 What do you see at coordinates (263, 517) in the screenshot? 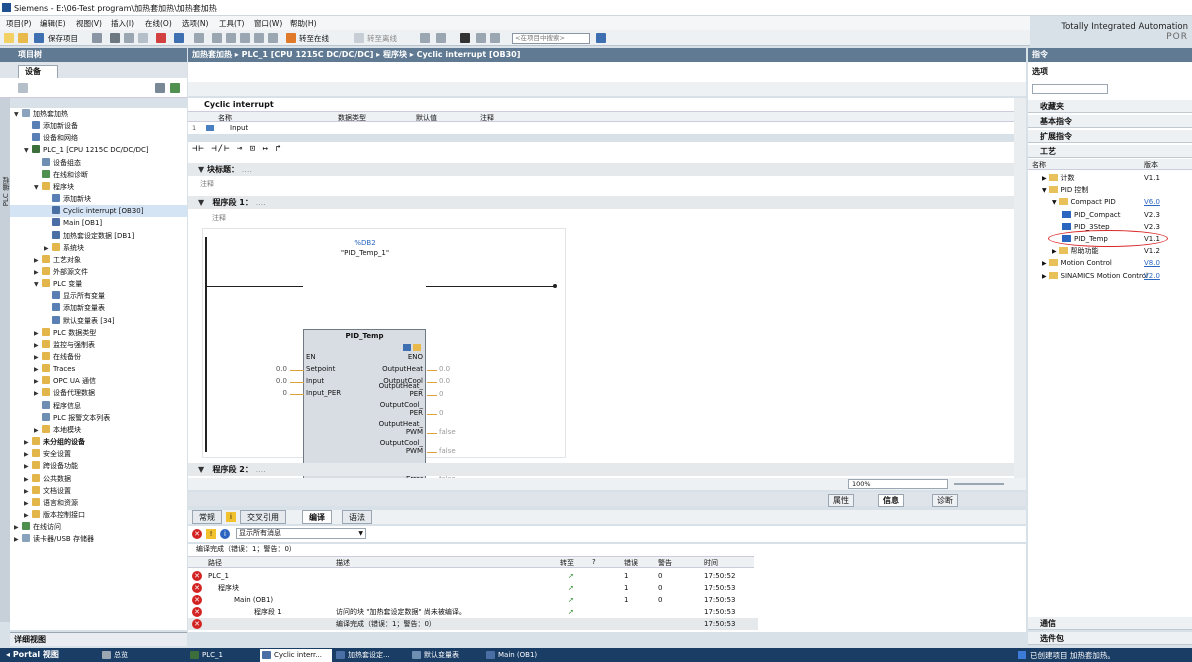
I see `cross-reference-tab: 交叉引用` at bounding box center [263, 517].